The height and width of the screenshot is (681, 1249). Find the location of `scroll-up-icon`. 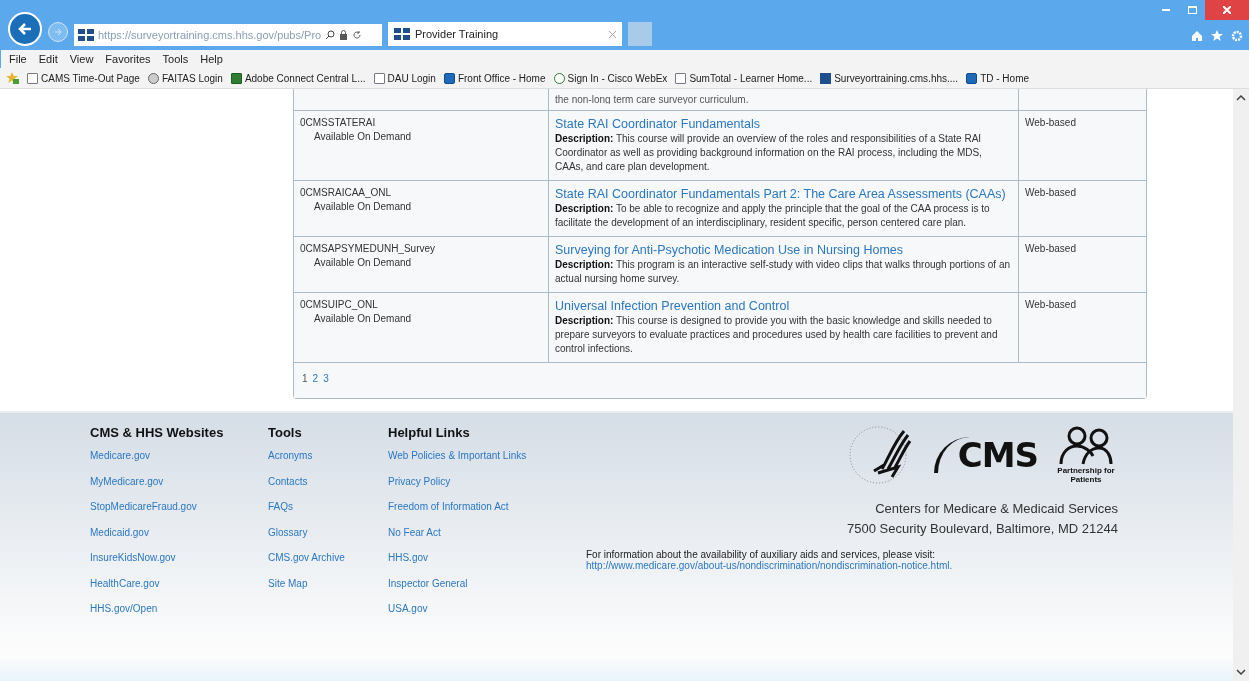

scroll-up-icon is located at coordinates (1241, 98).